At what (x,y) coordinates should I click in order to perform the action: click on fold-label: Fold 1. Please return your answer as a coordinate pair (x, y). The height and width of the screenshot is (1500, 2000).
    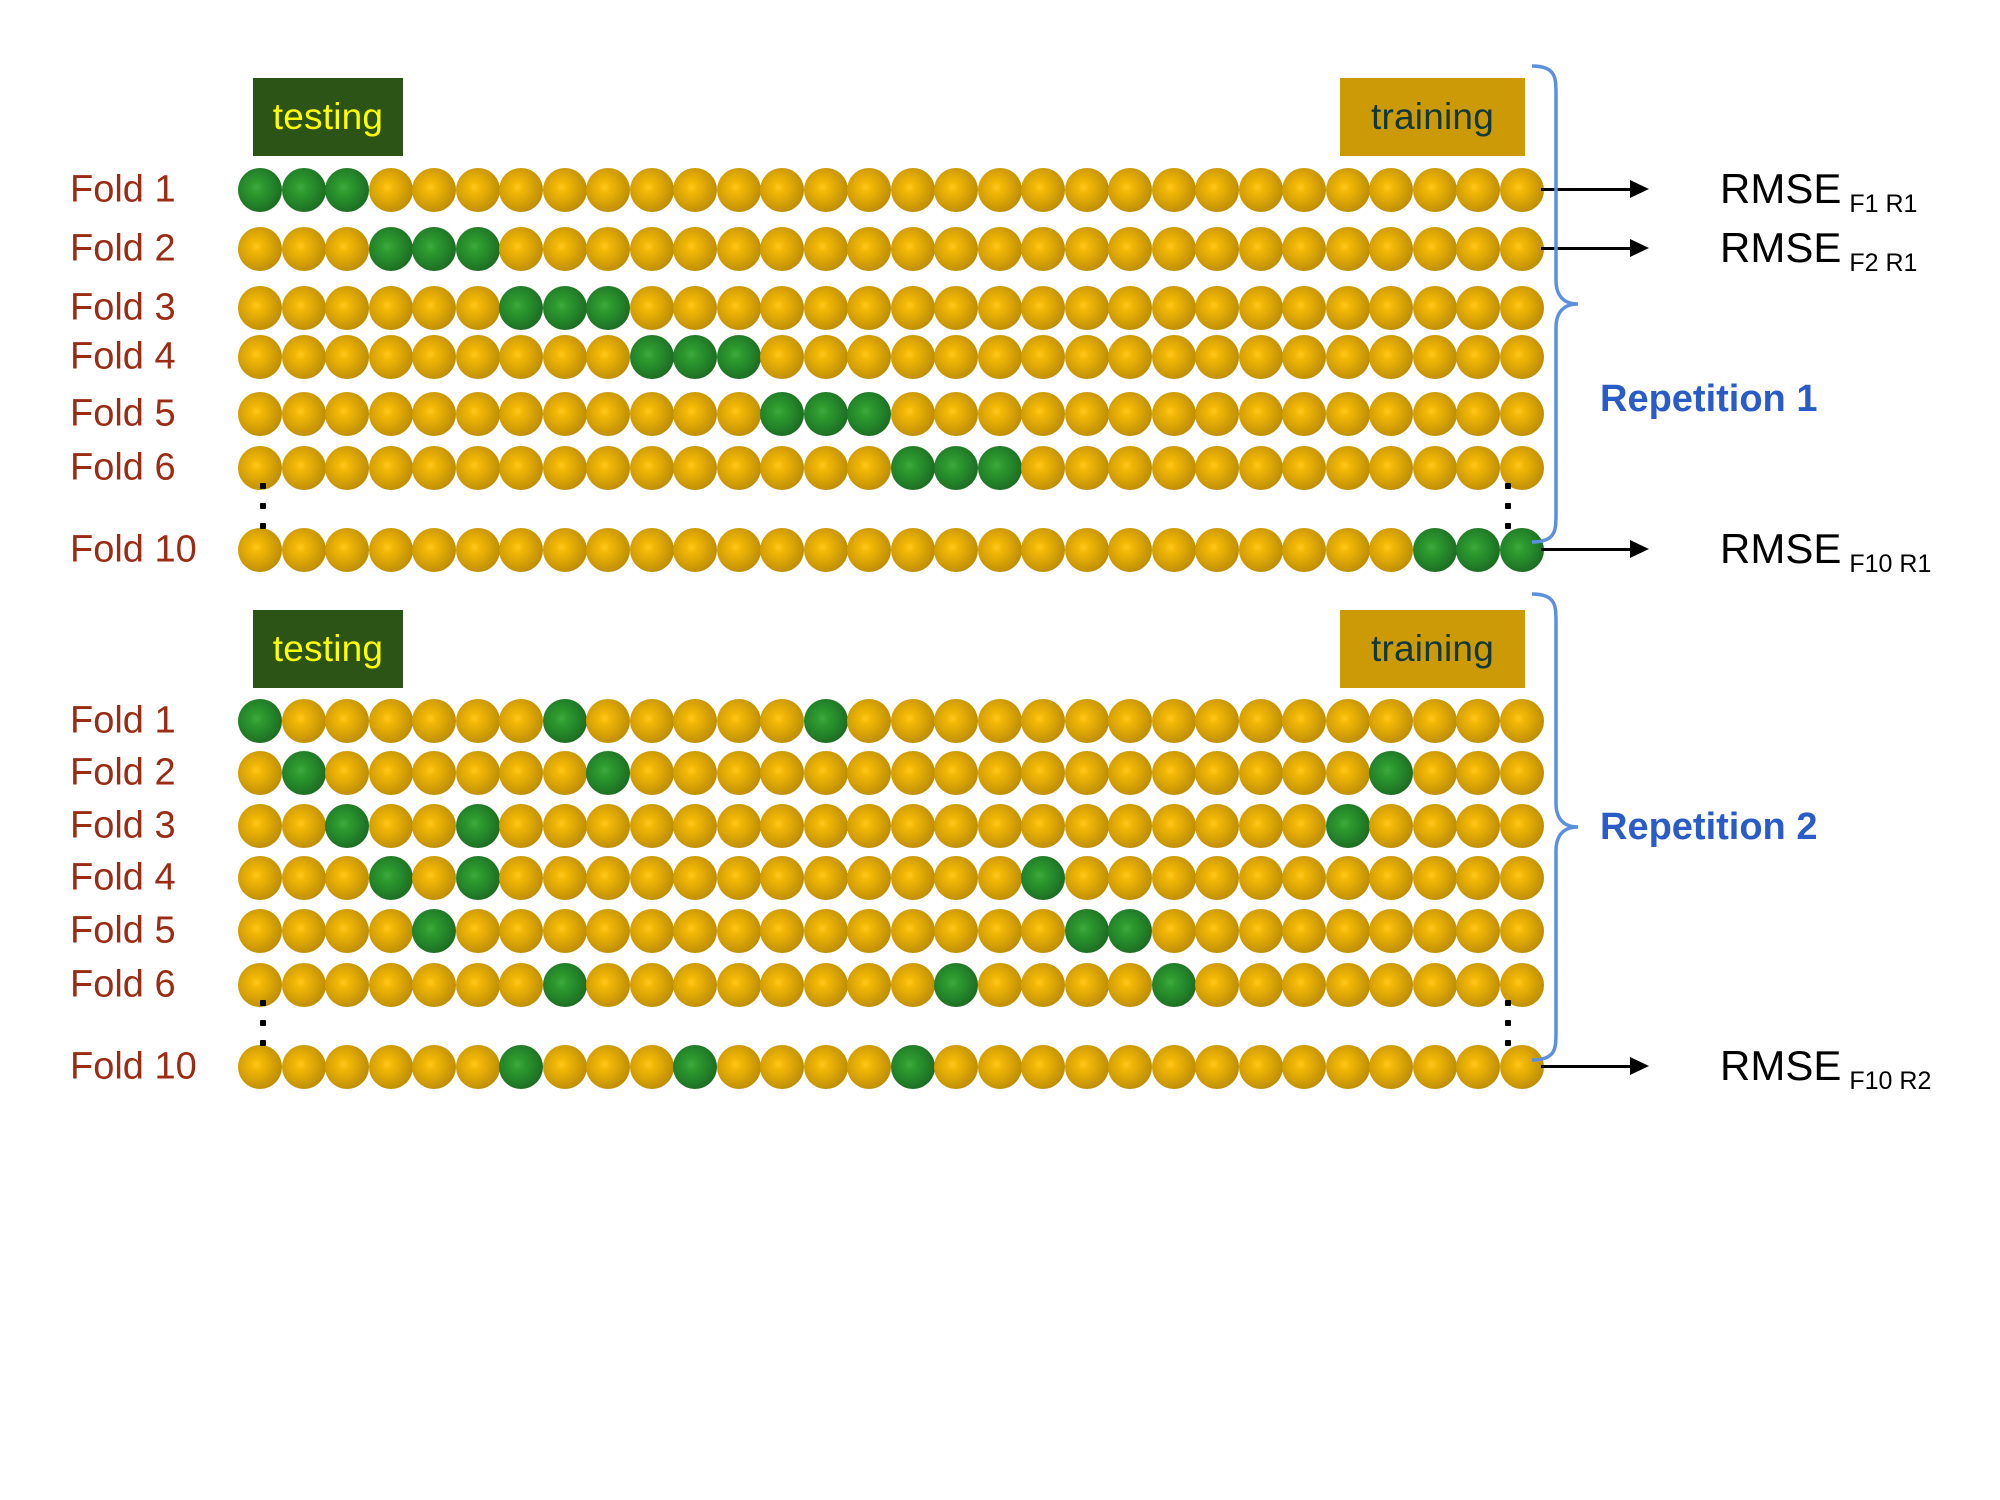
    Looking at the image, I should click on (123, 189).